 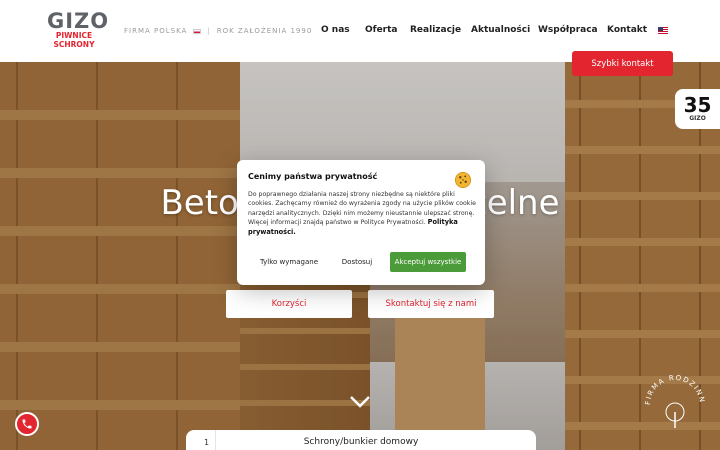 What do you see at coordinates (697, 118) in the screenshot?
I see `anniversary-brand: GIZO` at bounding box center [697, 118].